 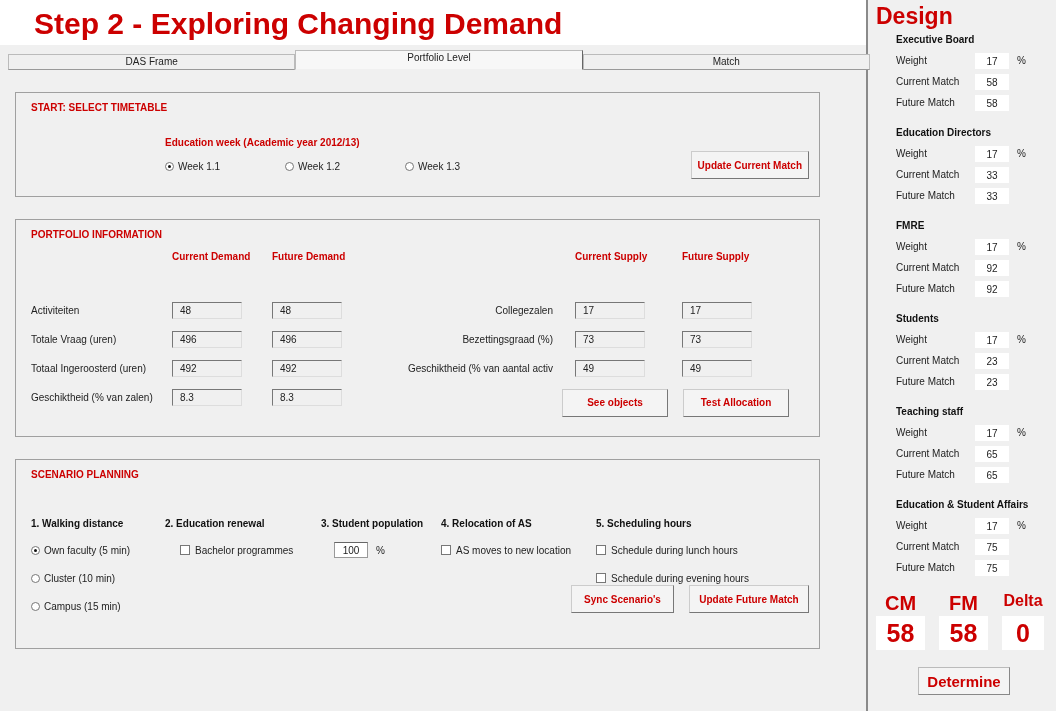 What do you see at coordinates (250, 550) in the screenshot?
I see `checkbox-option: Bachelor programmes` at bounding box center [250, 550].